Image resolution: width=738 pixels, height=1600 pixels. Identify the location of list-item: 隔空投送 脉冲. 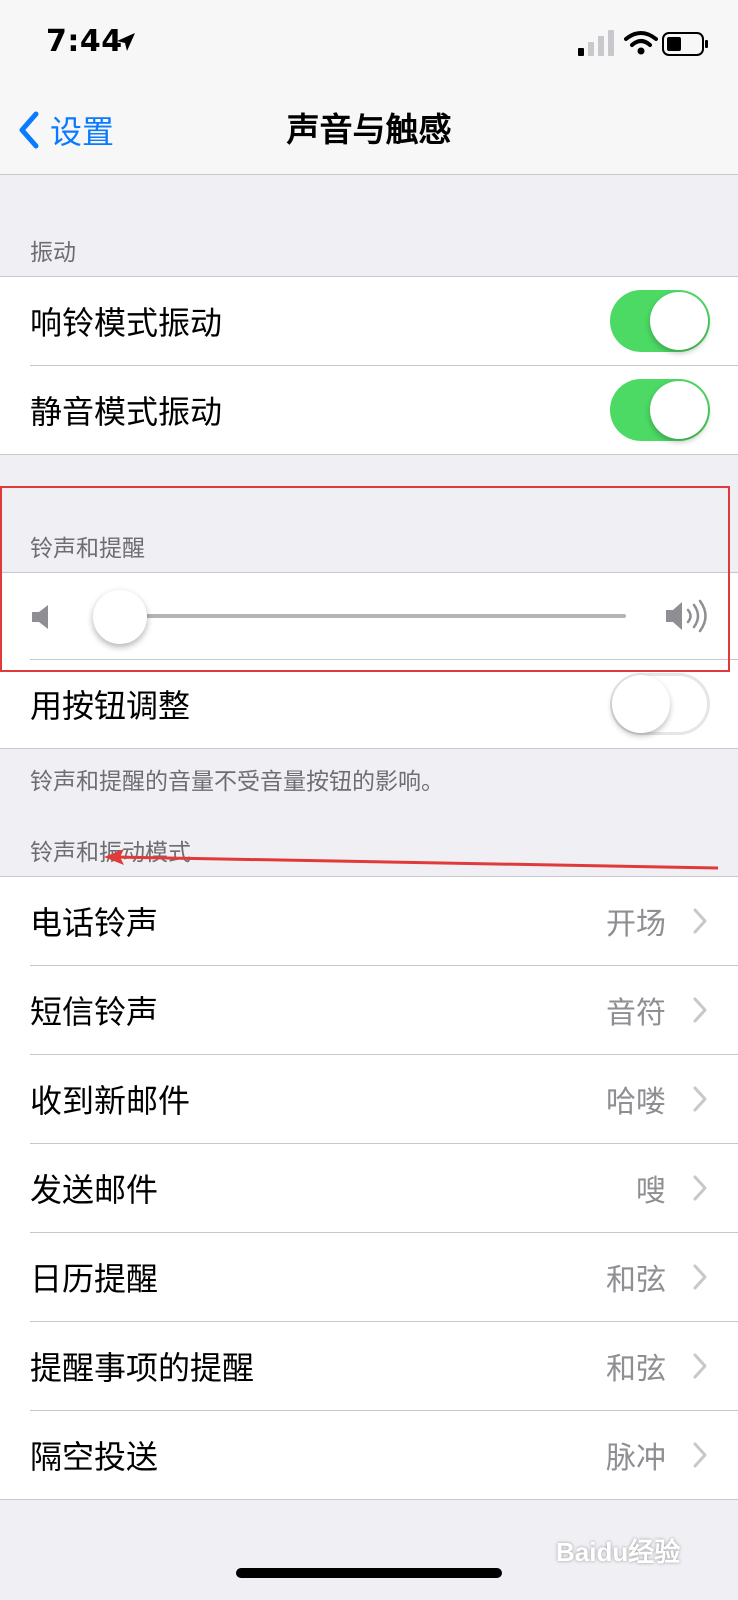
(384, 1455).